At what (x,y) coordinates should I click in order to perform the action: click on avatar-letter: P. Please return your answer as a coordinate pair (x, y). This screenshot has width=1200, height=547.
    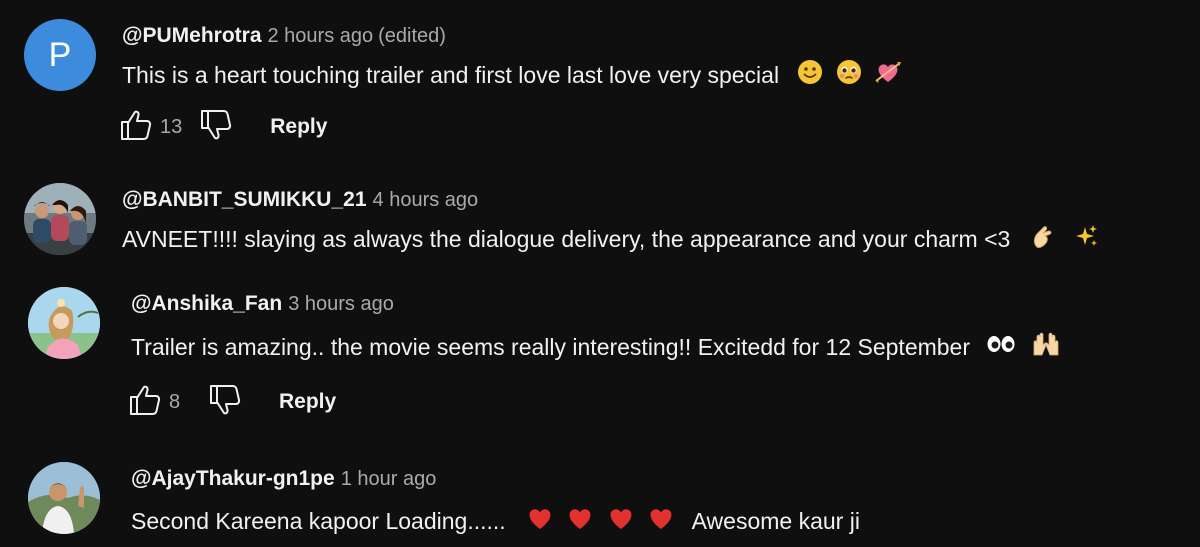
    Looking at the image, I should click on (60, 54).